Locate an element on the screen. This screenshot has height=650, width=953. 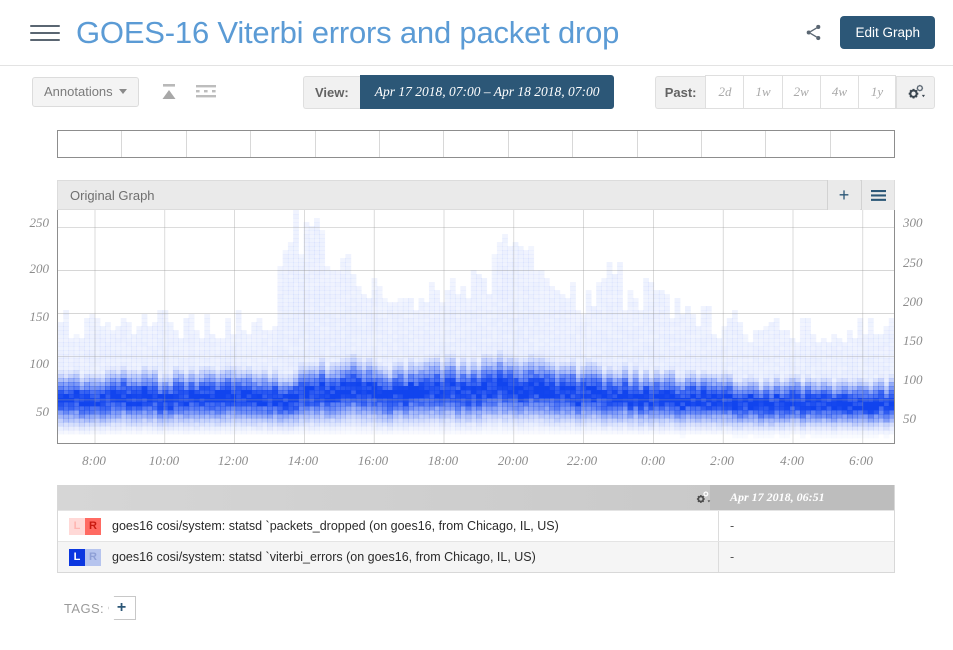
tags-label: TAGS: is located at coordinates (84, 608).